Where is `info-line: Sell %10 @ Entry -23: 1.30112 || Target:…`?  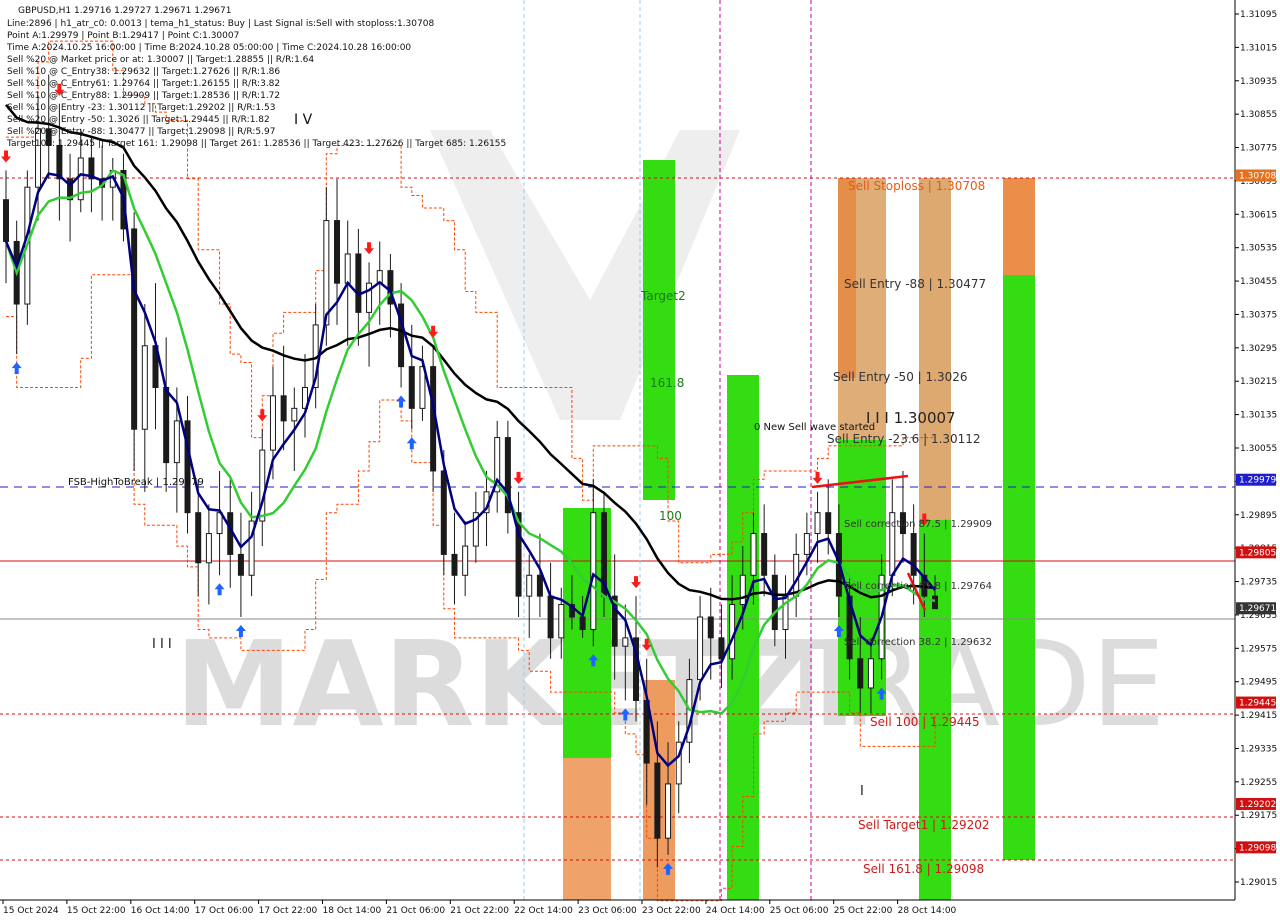 info-line: Sell %10 @ Entry -23: 1.30112 || Target:… is located at coordinates (141, 108).